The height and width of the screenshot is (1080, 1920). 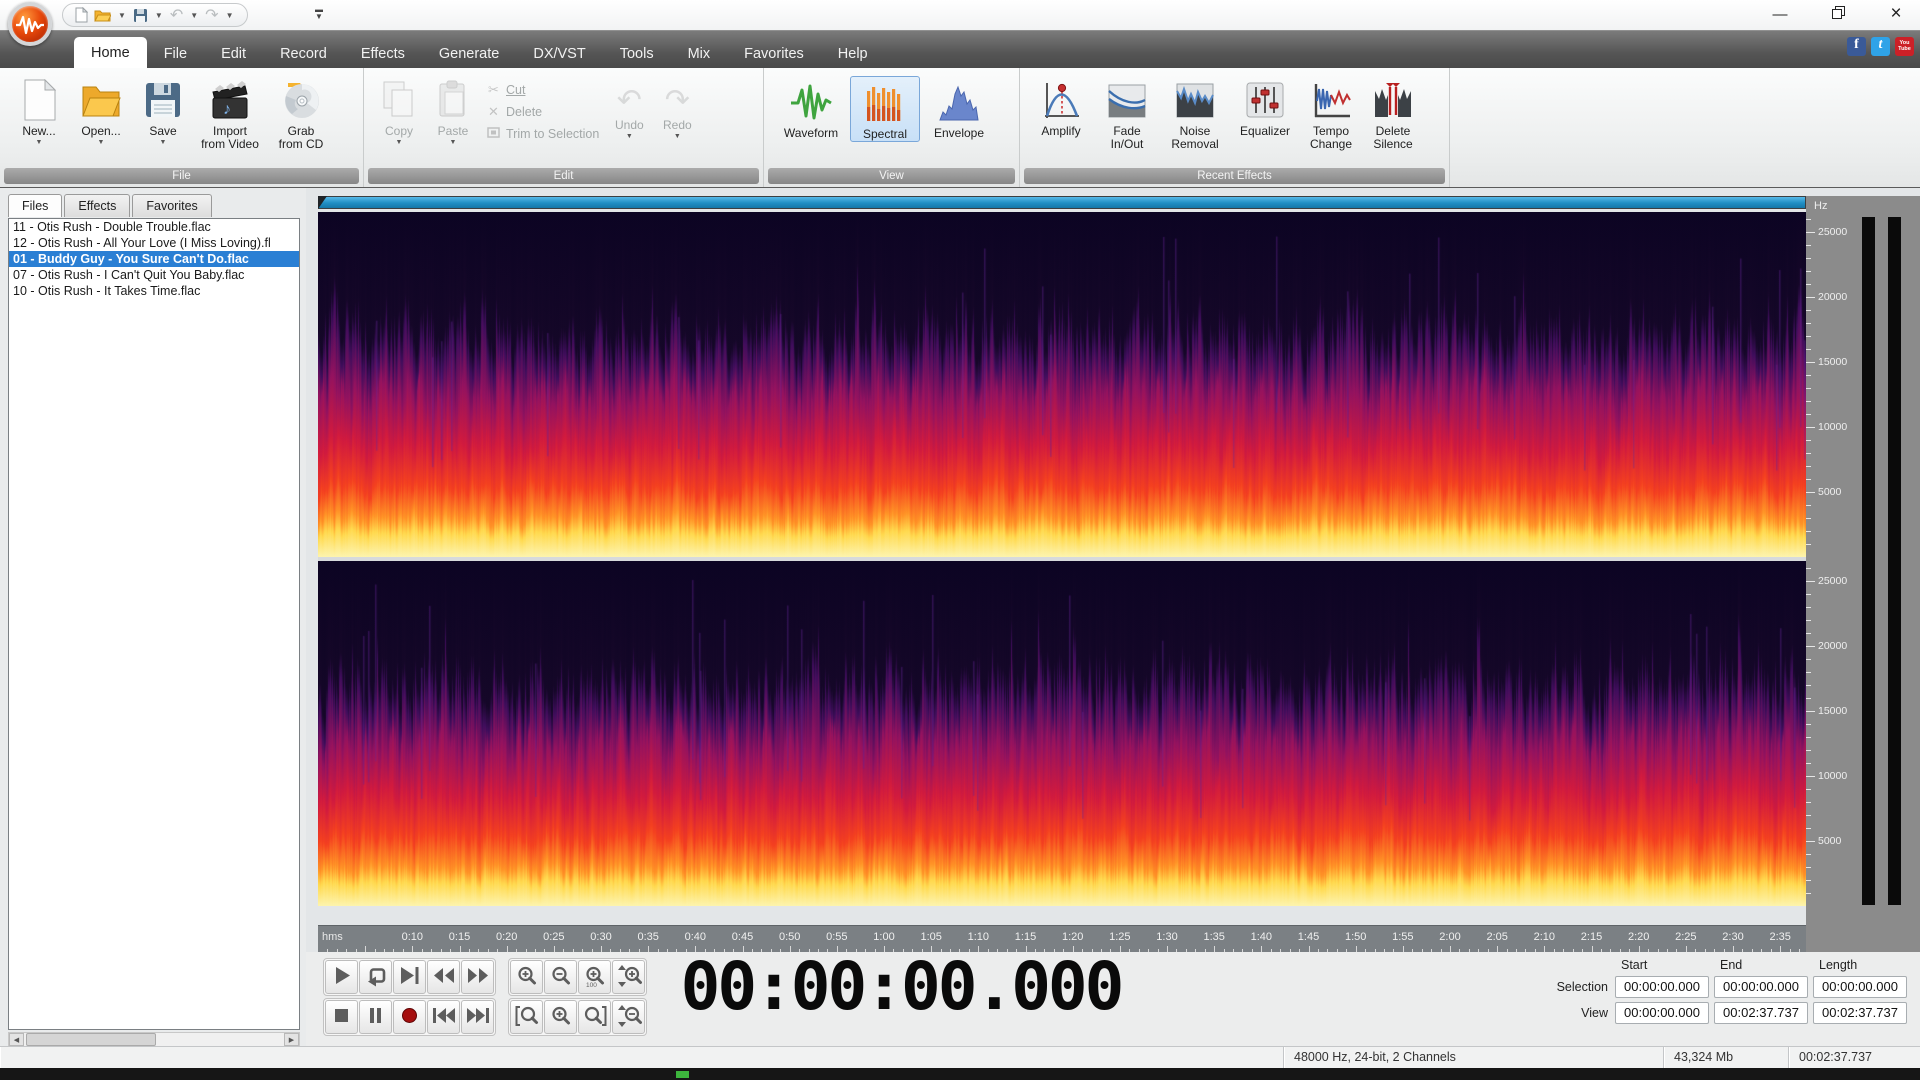 What do you see at coordinates (469, 53) in the screenshot?
I see `menu-tab-generate: Generate` at bounding box center [469, 53].